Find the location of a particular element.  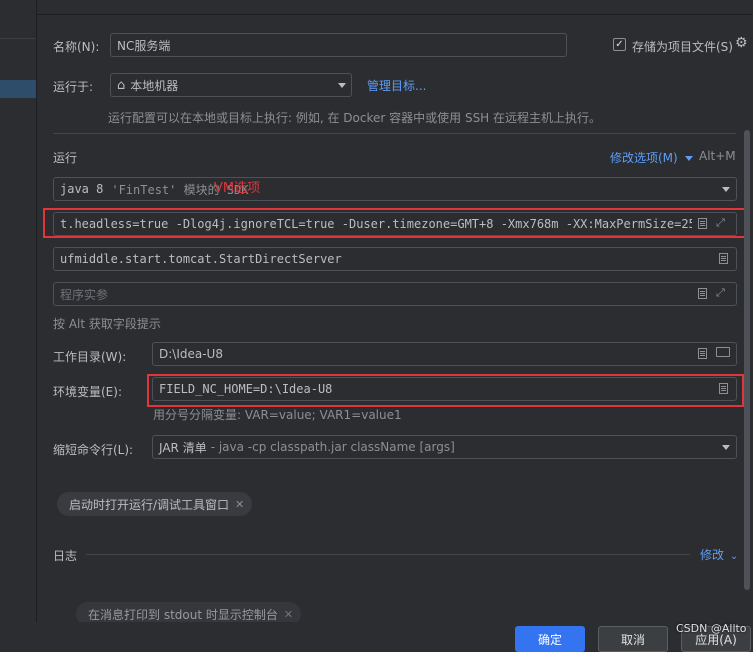

alt-hint: 按 Alt 获取字段提示 is located at coordinates (107, 324).